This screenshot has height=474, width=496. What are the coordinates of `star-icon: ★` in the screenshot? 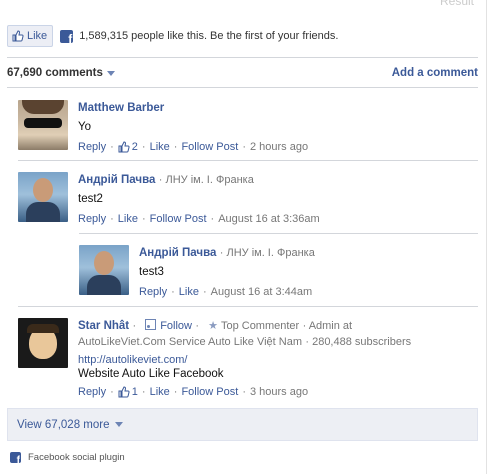 It's located at (213, 326).